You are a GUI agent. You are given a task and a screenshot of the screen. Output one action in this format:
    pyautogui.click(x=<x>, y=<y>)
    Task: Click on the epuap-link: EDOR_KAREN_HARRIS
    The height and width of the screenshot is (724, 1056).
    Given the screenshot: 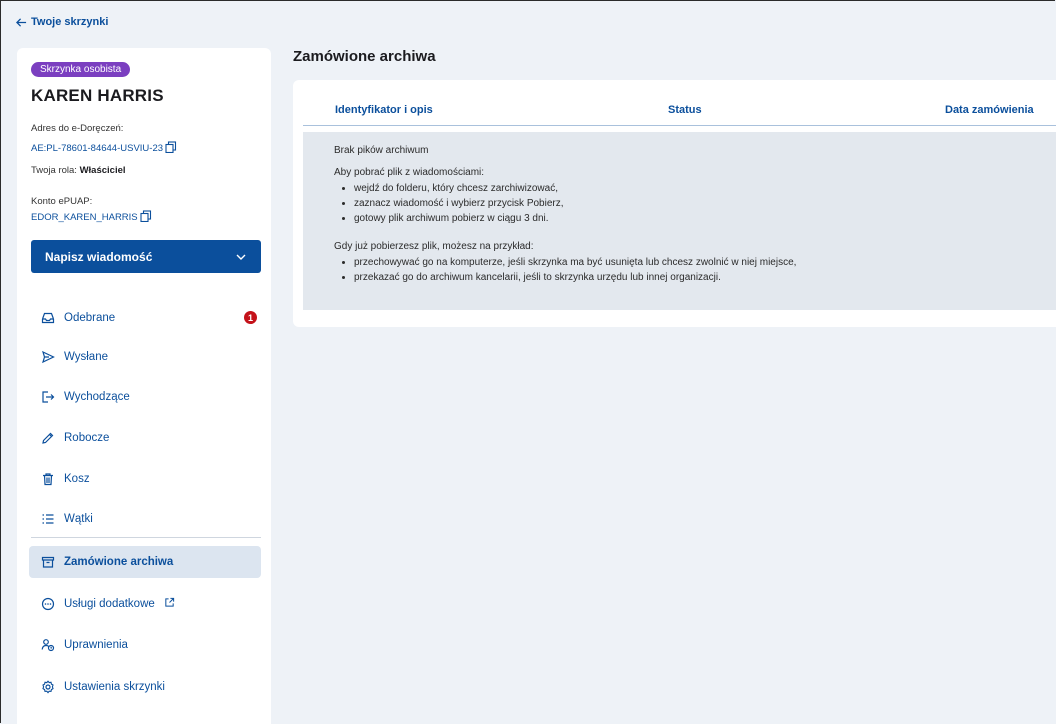 What is the action you would take?
    pyautogui.click(x=91, y=217)
    